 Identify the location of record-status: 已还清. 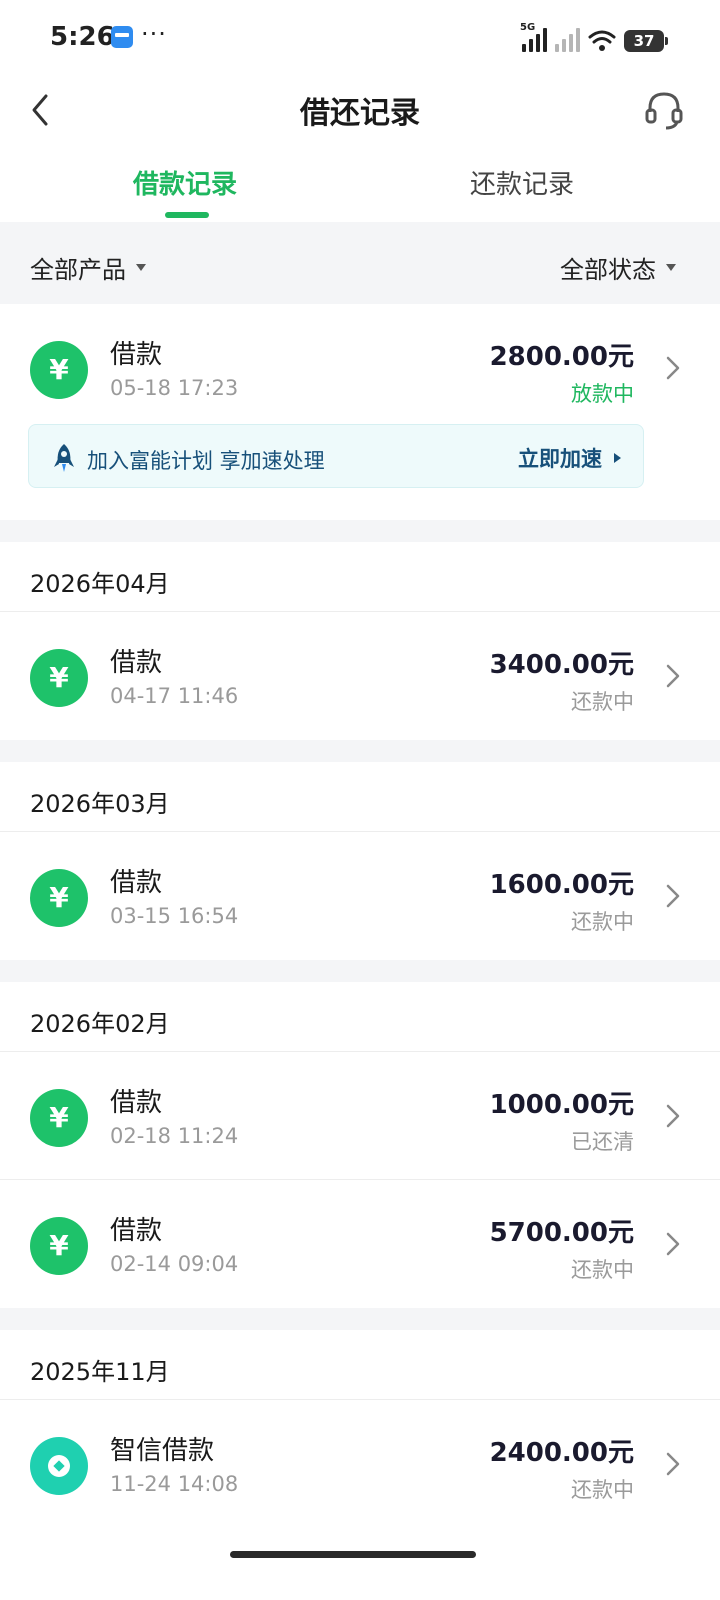
(602, 1142).